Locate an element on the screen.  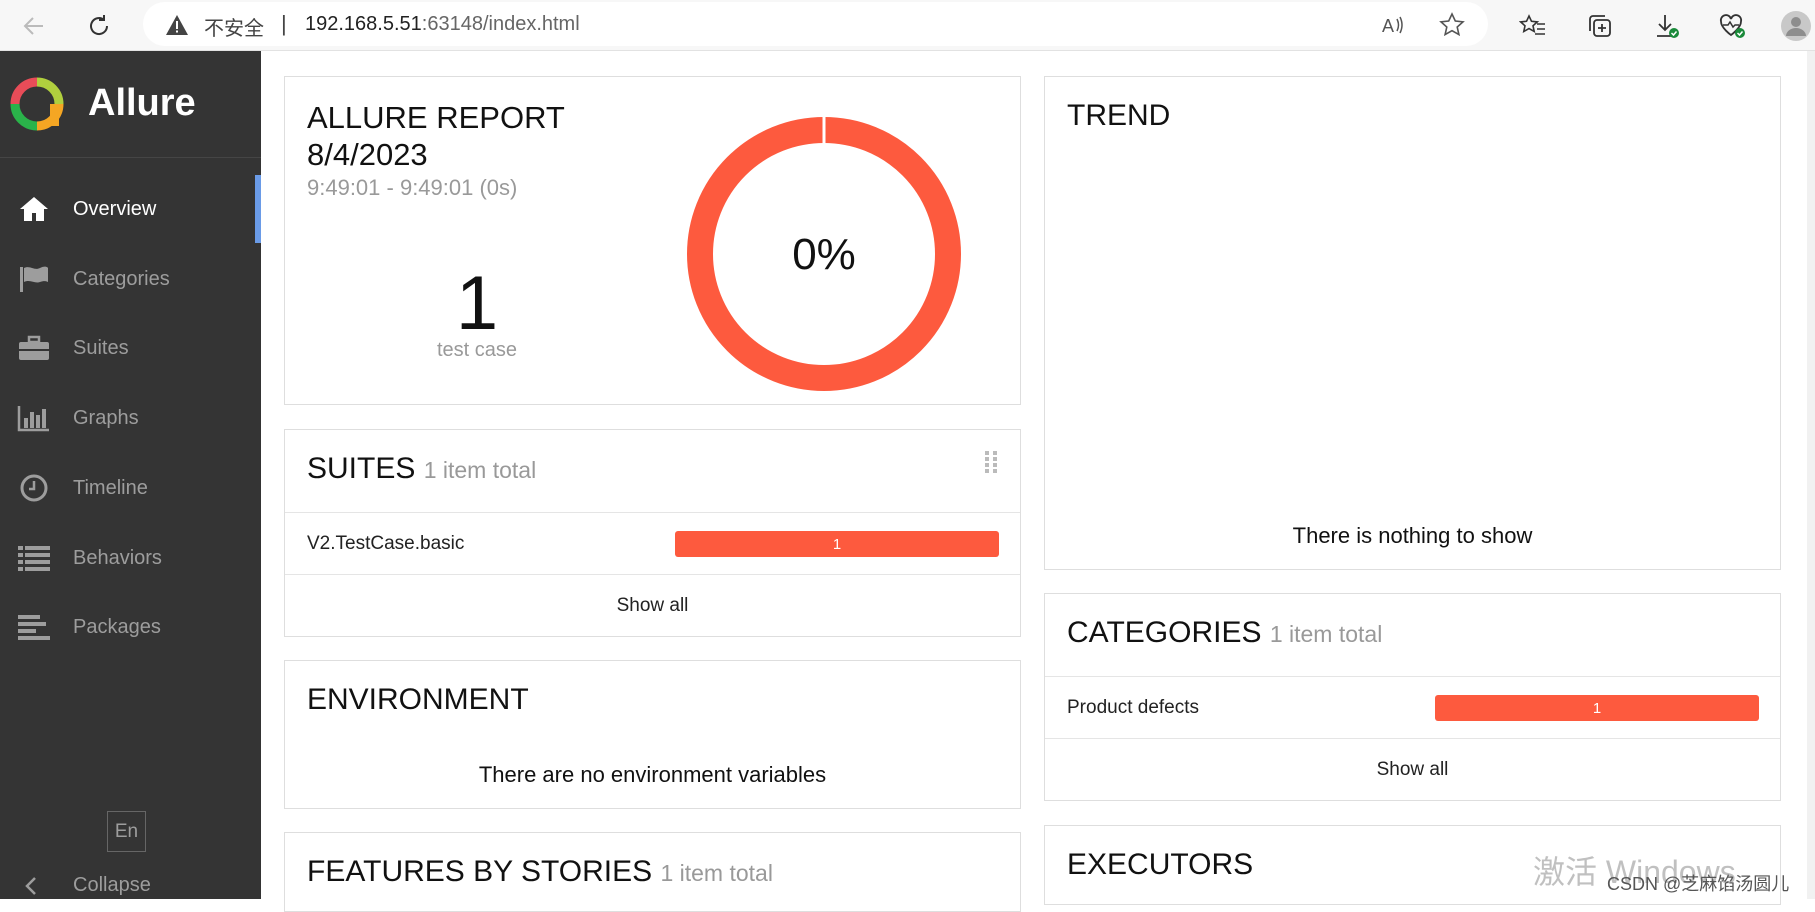
home-icon is located at coordinates (34, 209).